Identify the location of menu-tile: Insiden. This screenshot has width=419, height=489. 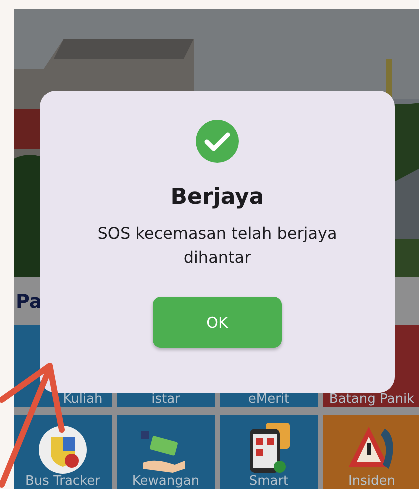
(371, 452).